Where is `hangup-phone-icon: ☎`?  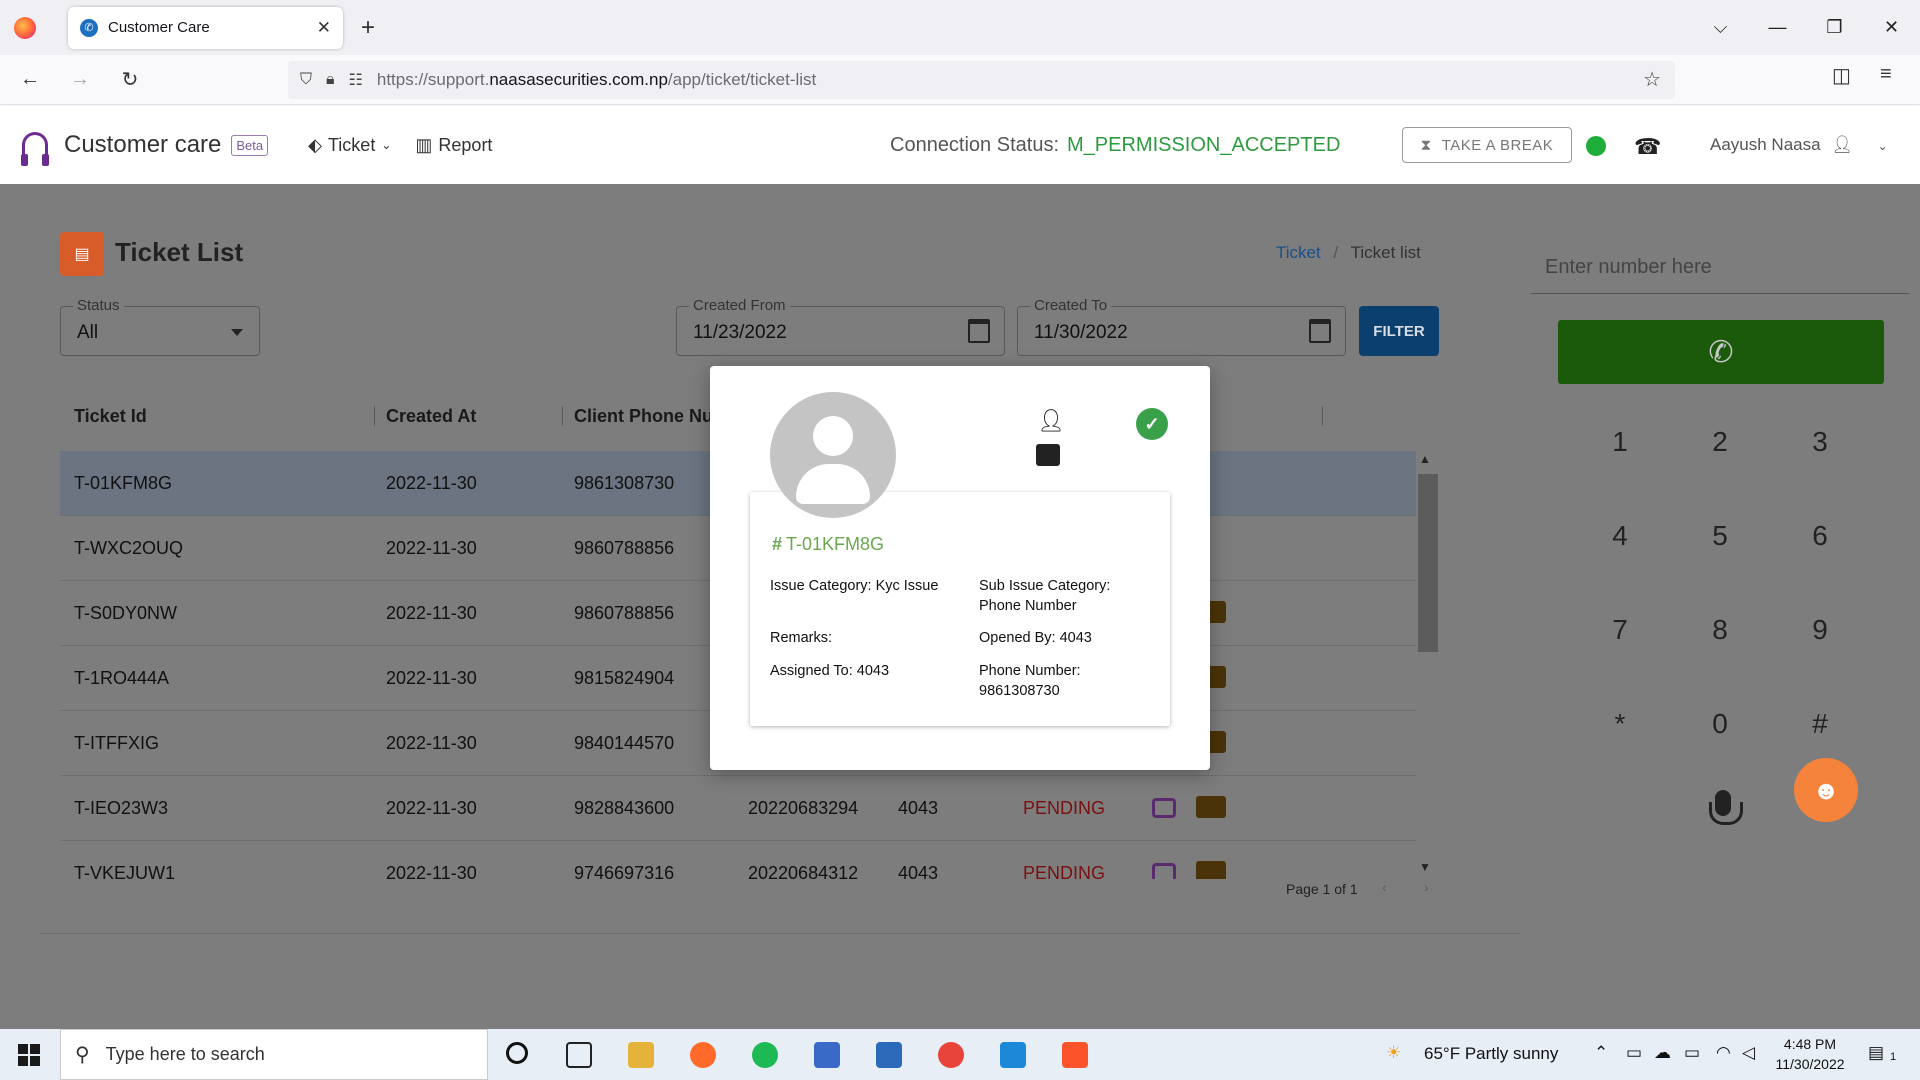 hangup-phone-icon: ☎ is located at coordinates (1647, 147).